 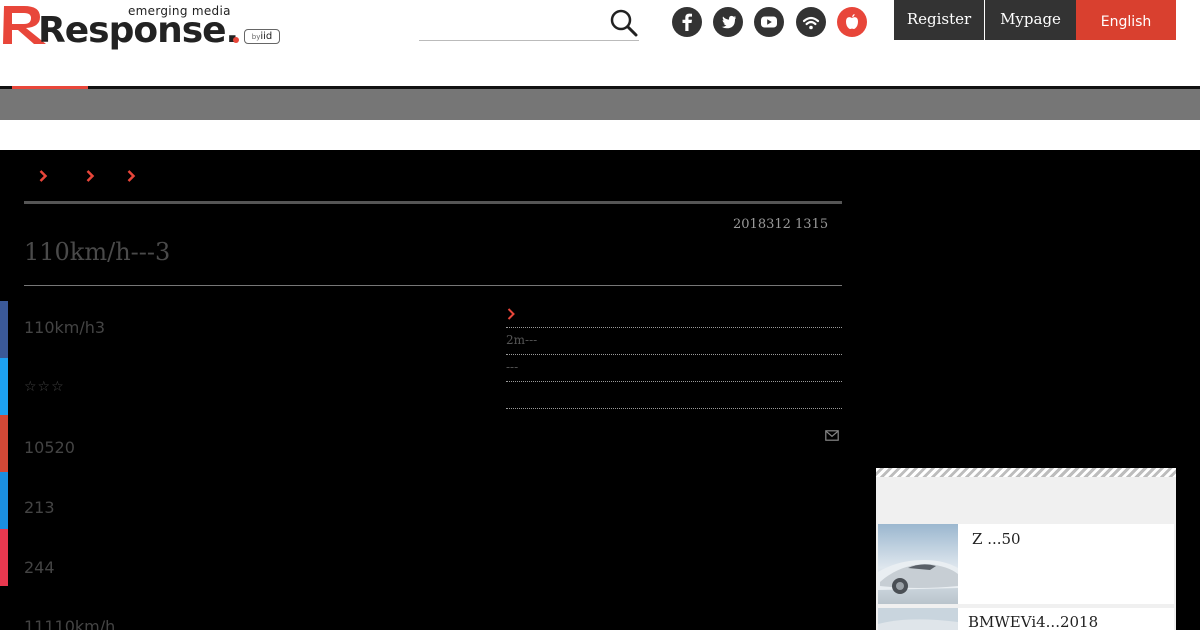 I want to click on share-hatena-button, so click(x=4, y=500).